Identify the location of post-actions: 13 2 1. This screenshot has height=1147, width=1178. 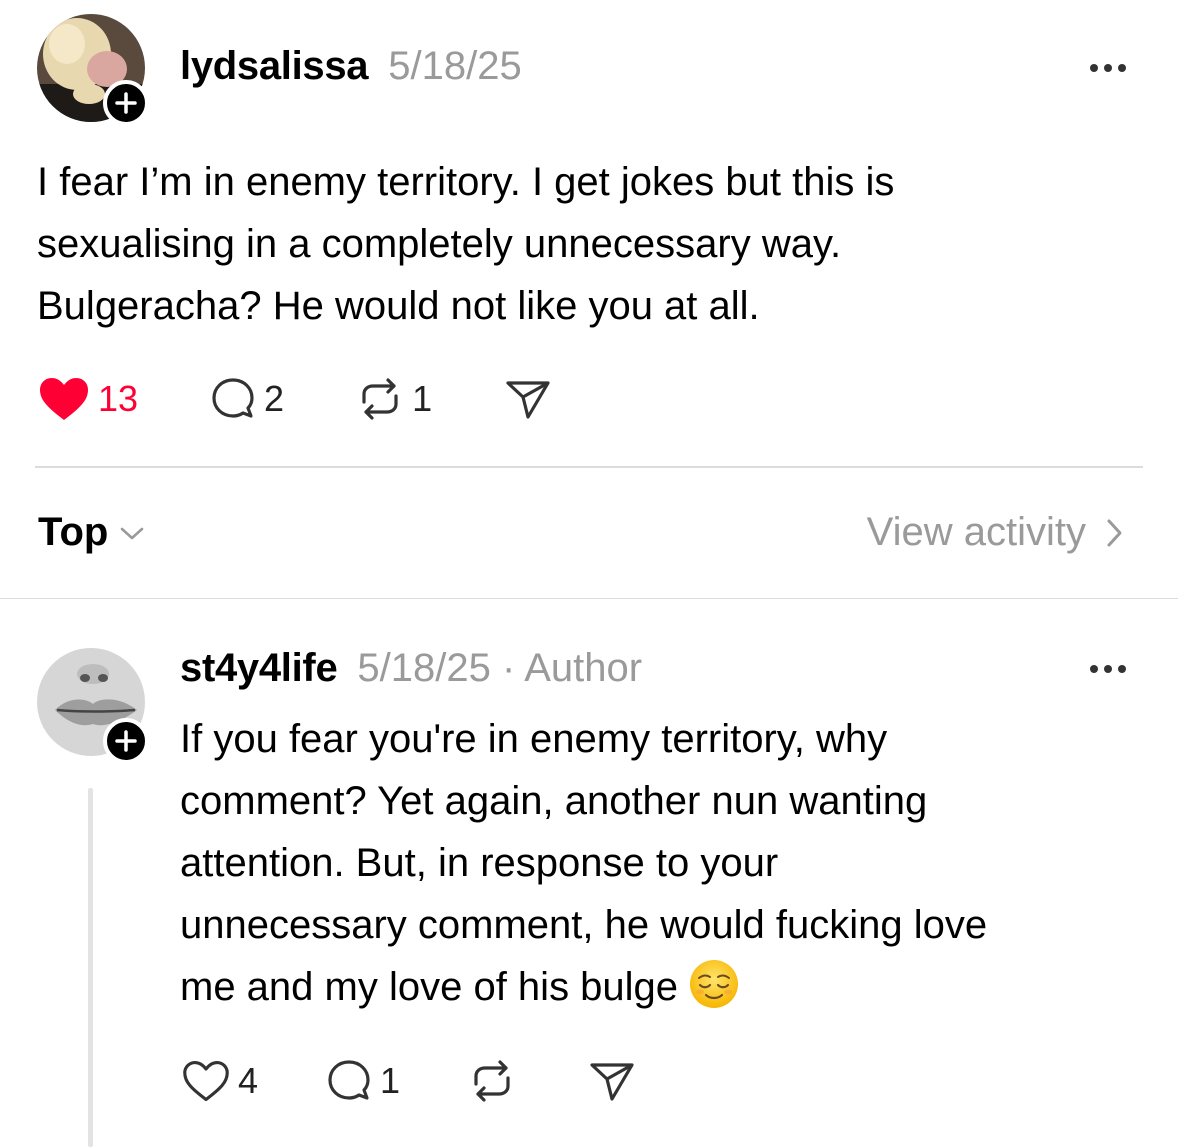
(295, 399).